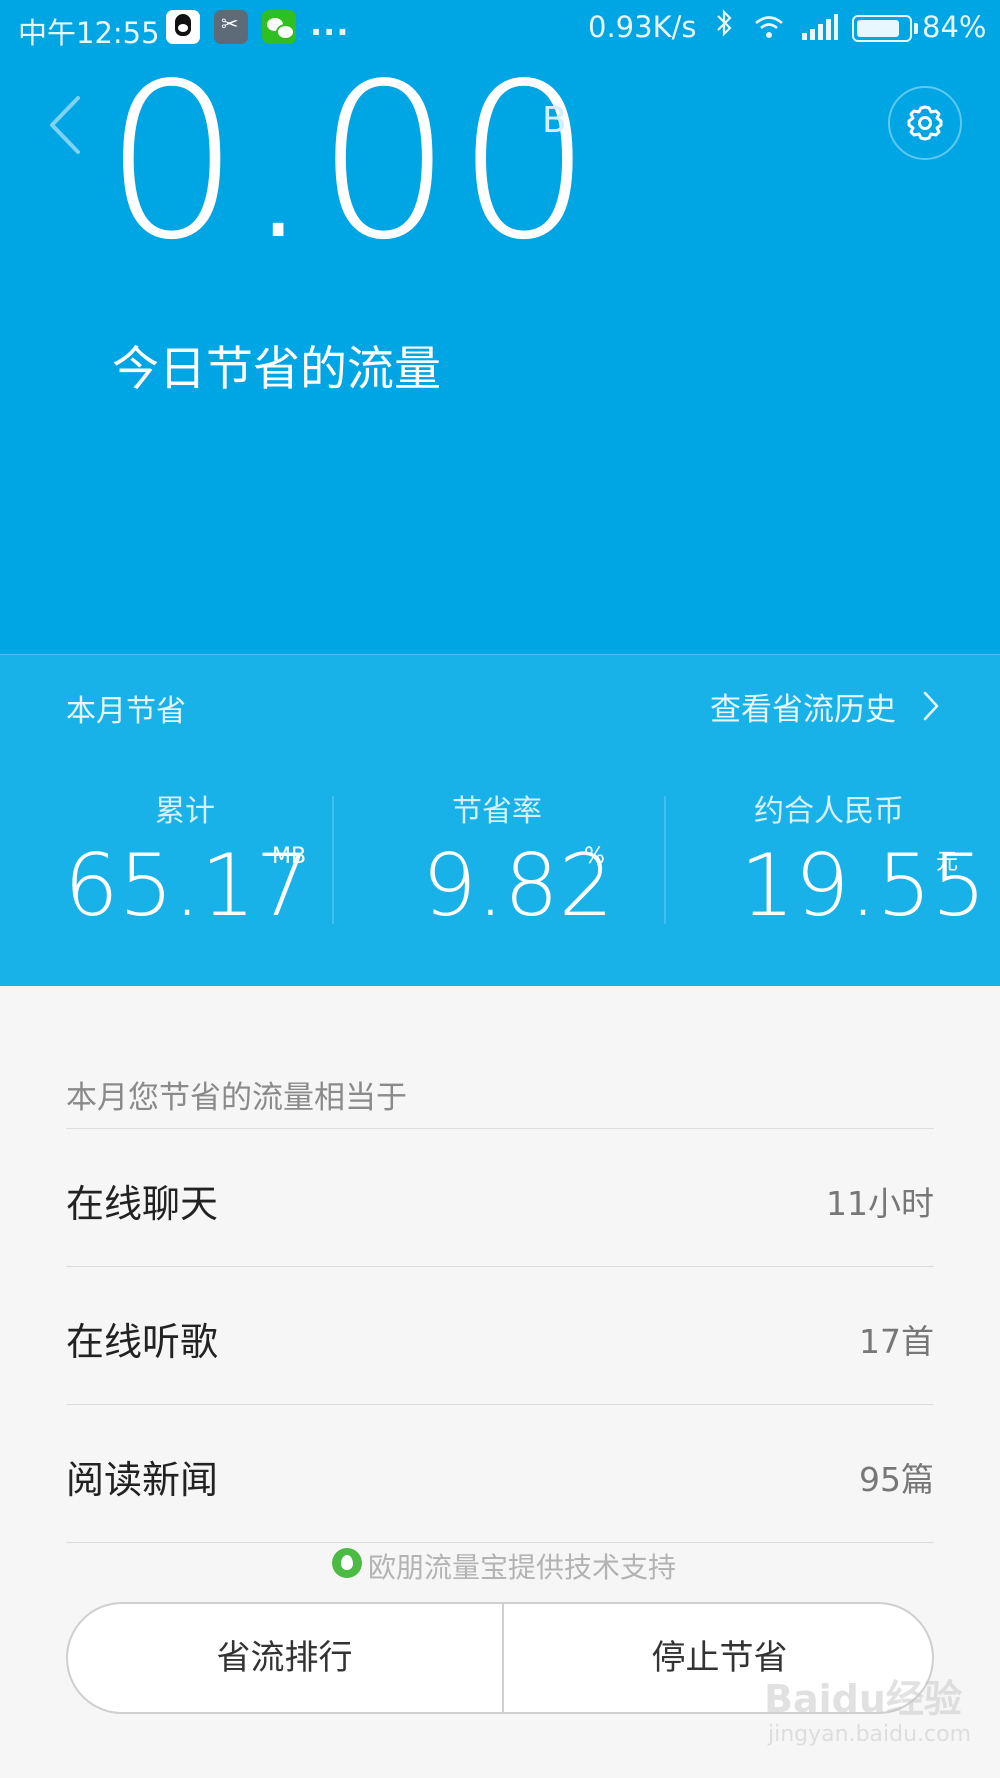 Image resolution: width=1000 pixels, height=1778 pixels. What do you see at coordinates (289, 856) in the screenshot?
I see `stat-total-unit: MB` at bounding box center [289, 856].